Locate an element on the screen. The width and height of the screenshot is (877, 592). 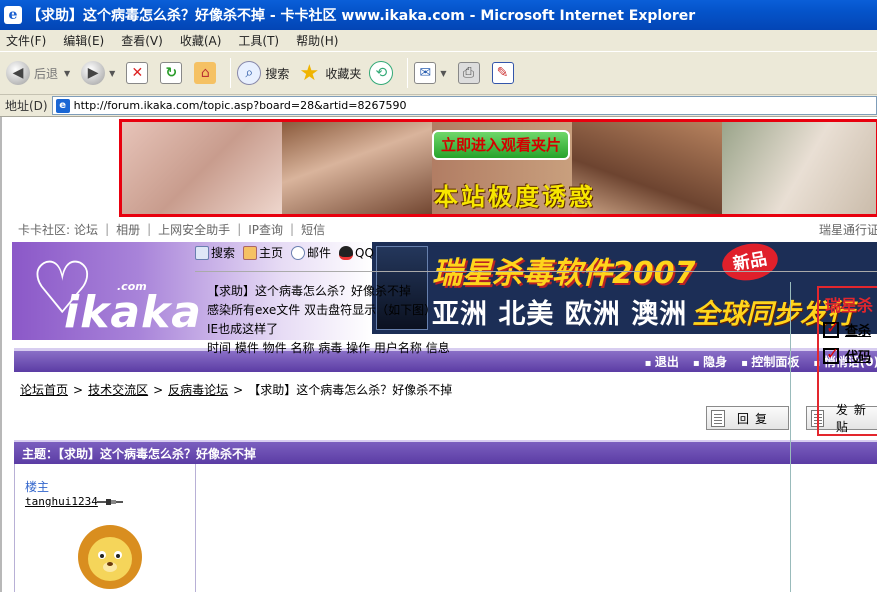
printer-icon: ⎙ is located at coordinates (468, 73).